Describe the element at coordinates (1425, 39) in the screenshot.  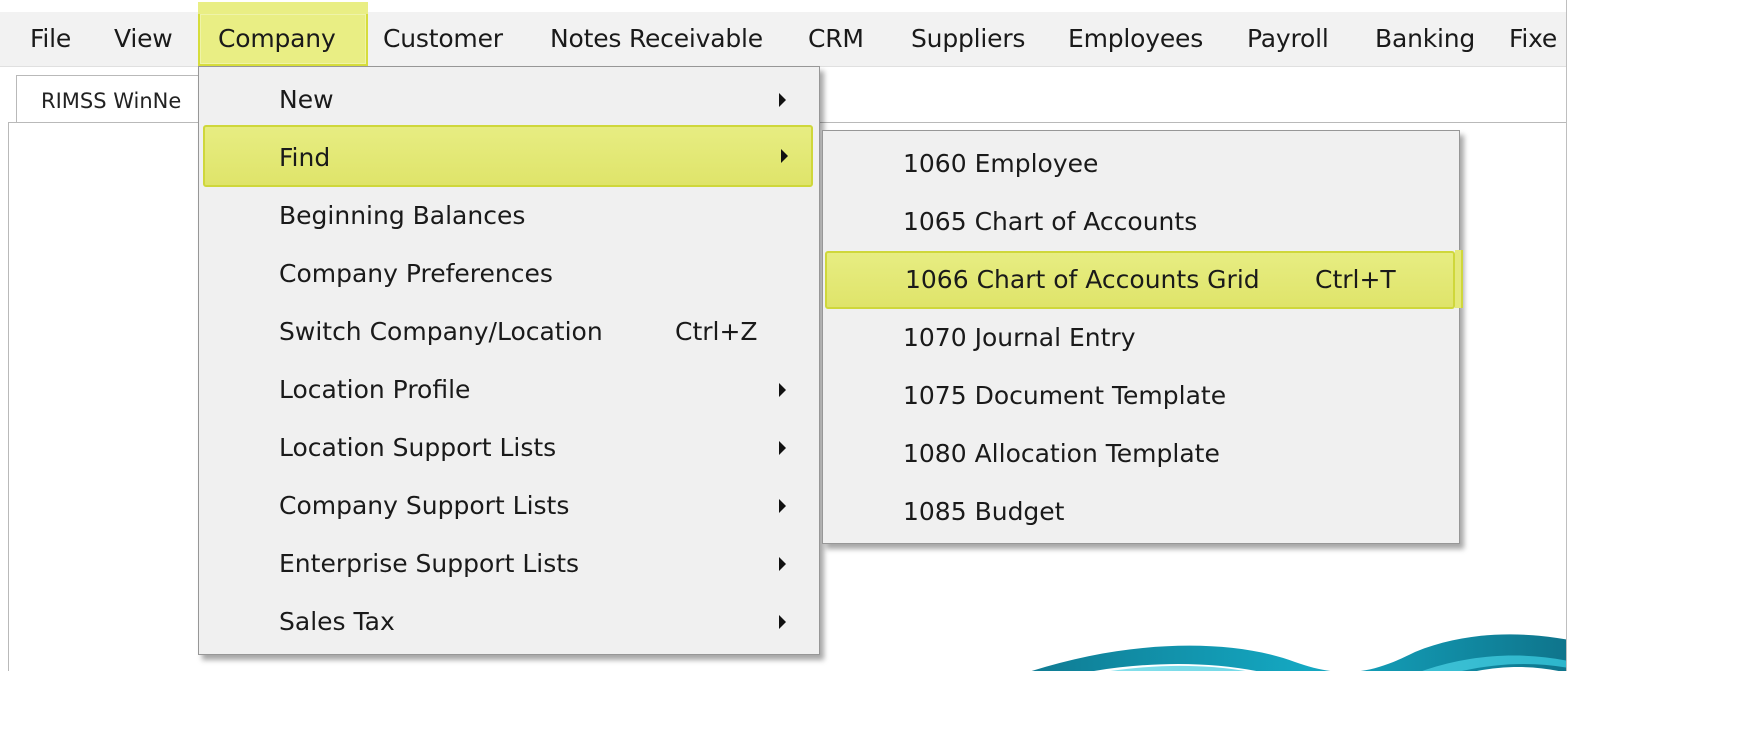
I see `menu-banking: Banking` at that location.